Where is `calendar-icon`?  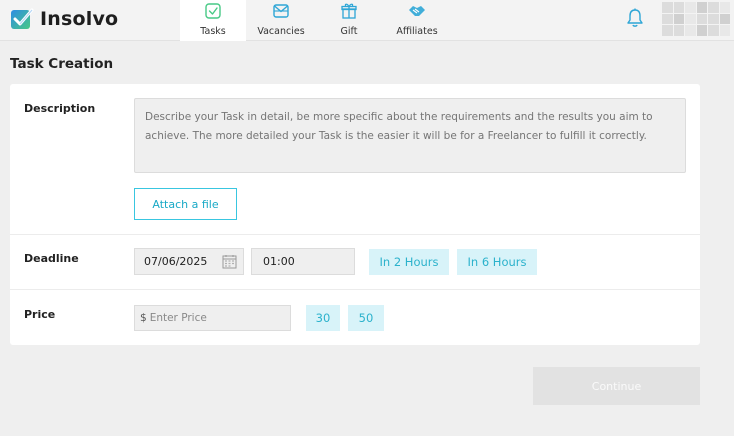 calendar-icon is located at coordinates (229, 261).